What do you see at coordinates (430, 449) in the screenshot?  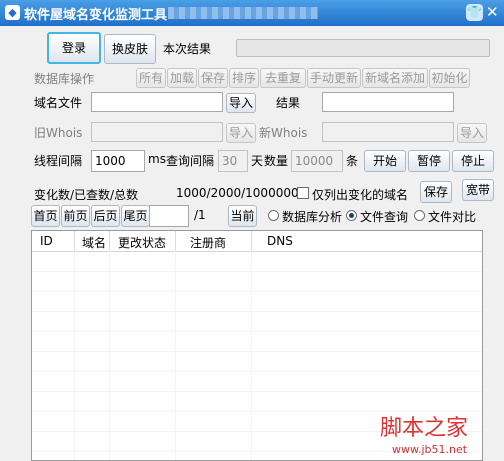 I see `watermark-url: www.jb51.net` at bounding box center [430, 449].